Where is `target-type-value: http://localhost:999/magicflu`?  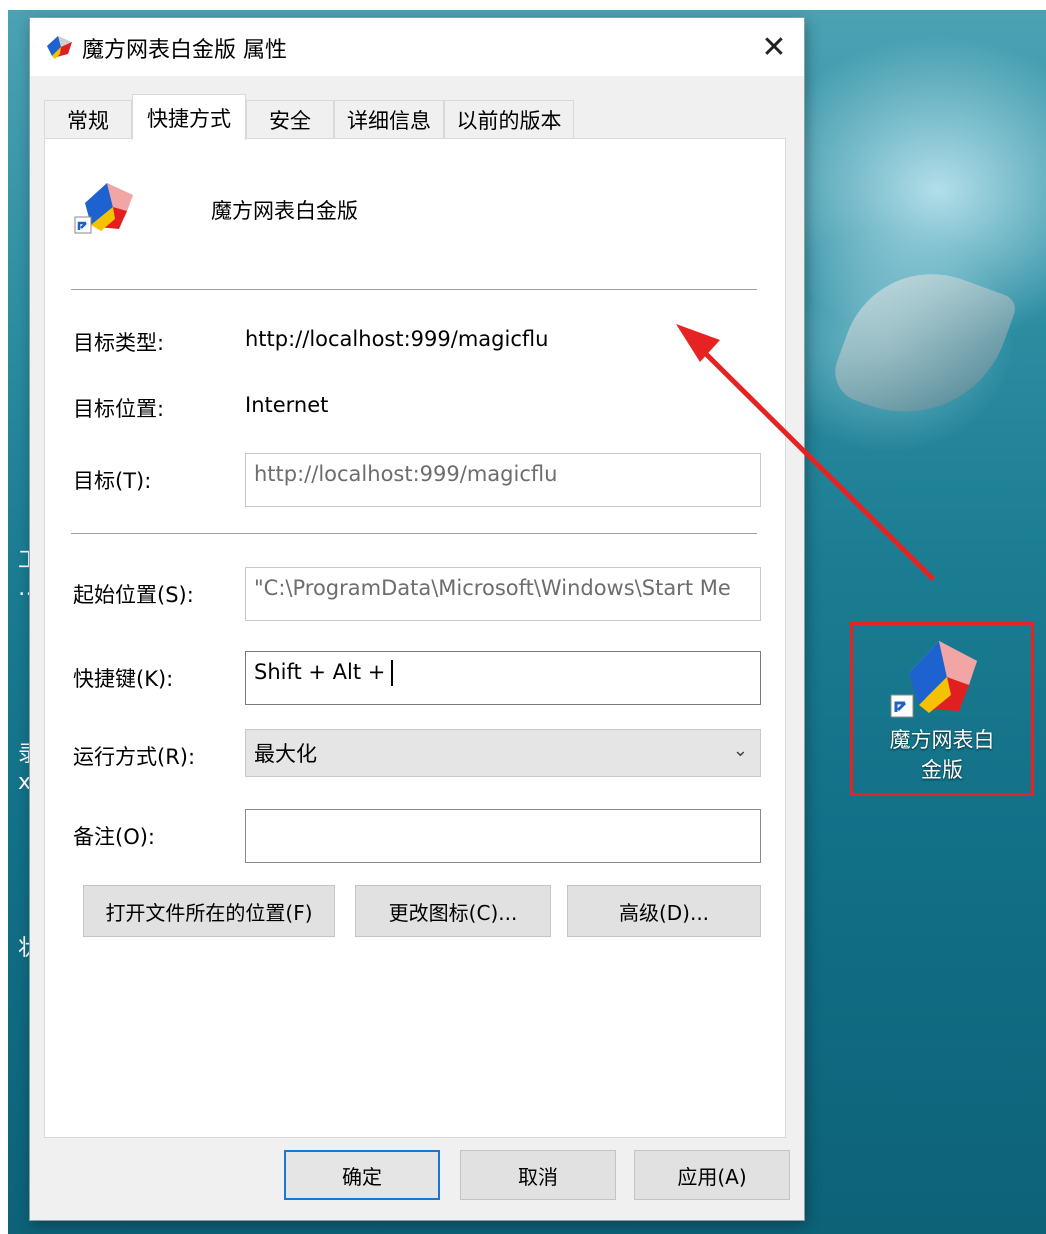 target-type-value: http://localhost:999/magicflu is located at coordinates (397, 339).